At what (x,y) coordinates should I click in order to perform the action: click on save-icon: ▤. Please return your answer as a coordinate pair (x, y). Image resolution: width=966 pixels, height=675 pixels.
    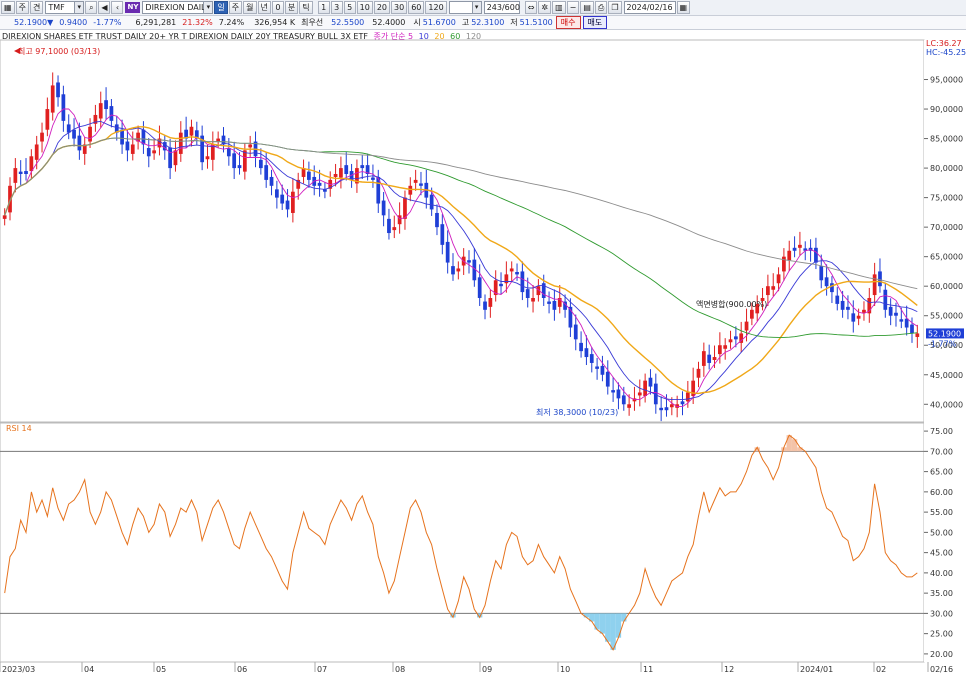
    Looking at the image, I should click on (587, 7).